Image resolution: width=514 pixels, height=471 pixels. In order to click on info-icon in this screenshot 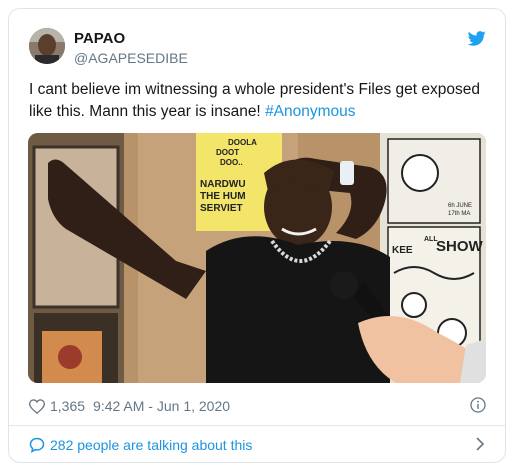, I will do `click(478, 405)`.